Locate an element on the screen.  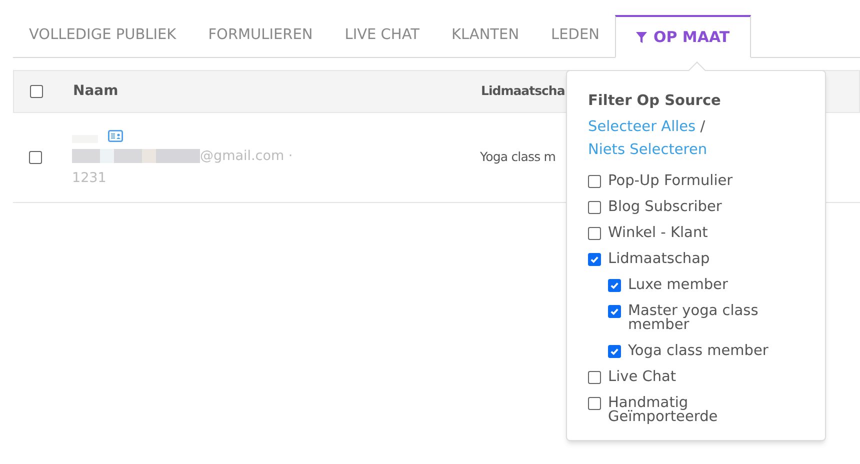
select-none-link: Niets Selecteren is located at coordinates (648, 150).